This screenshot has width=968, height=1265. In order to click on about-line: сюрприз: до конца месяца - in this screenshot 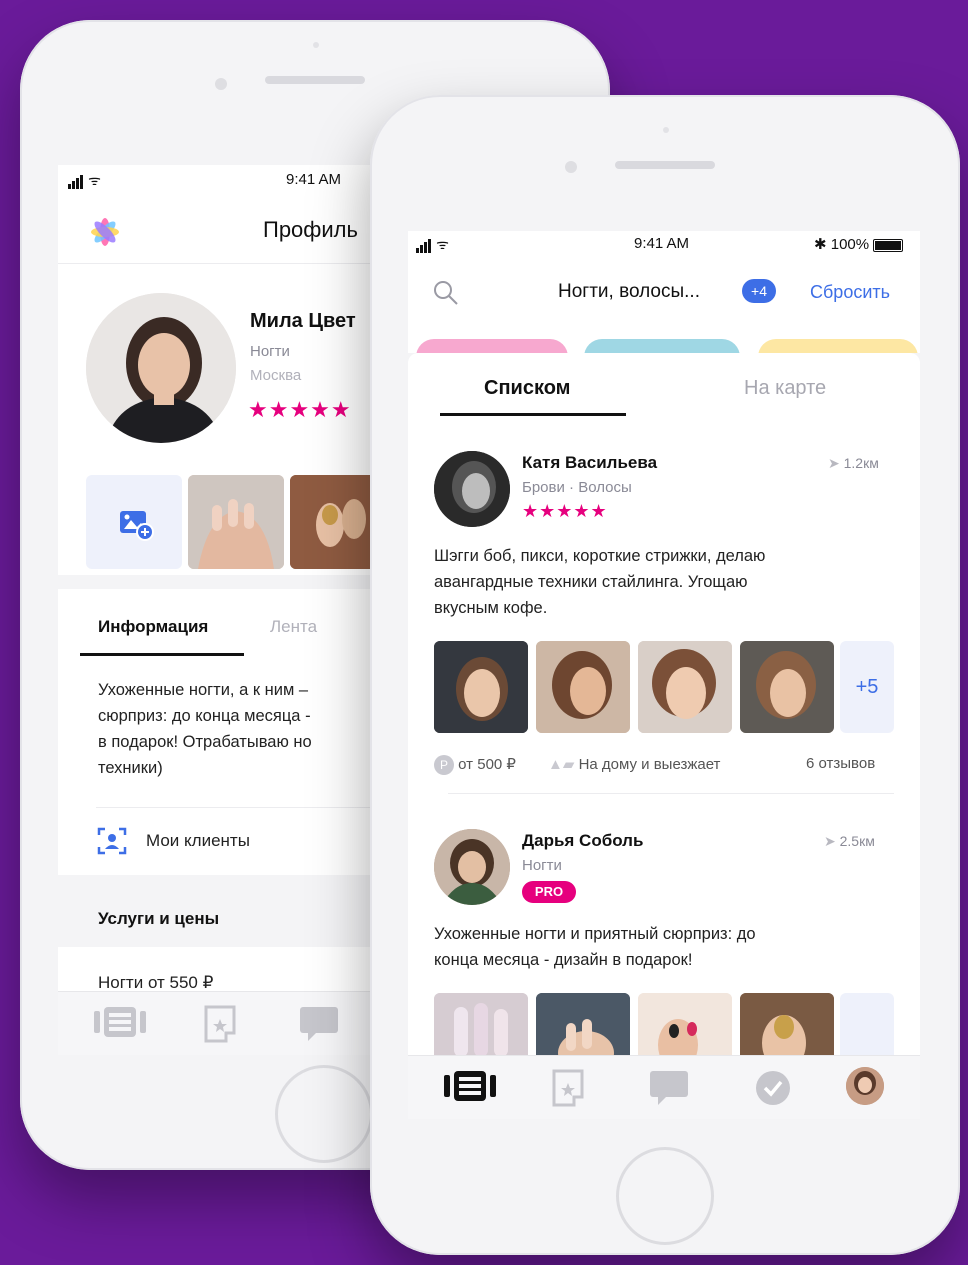, I will do `click(204, 716)`.